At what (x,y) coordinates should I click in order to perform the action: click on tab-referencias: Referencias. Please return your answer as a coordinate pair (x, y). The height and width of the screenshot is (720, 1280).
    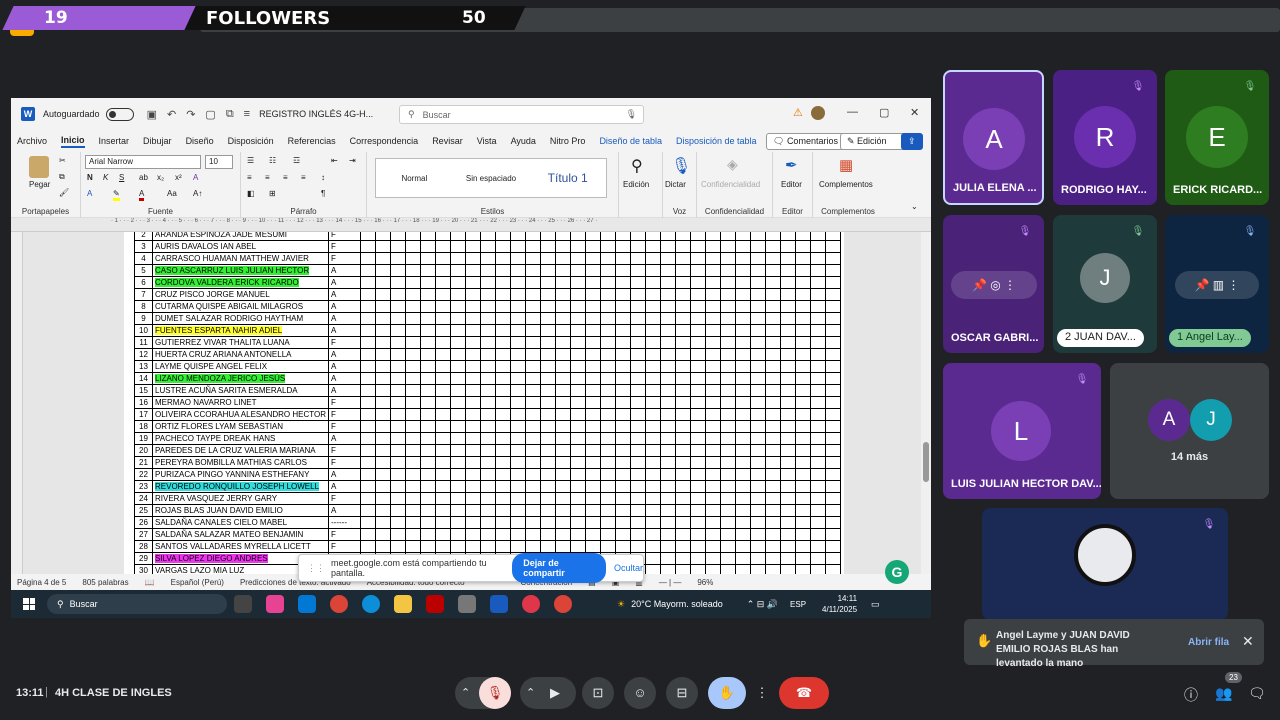
    Looking at the image, I should click on (312, 141).